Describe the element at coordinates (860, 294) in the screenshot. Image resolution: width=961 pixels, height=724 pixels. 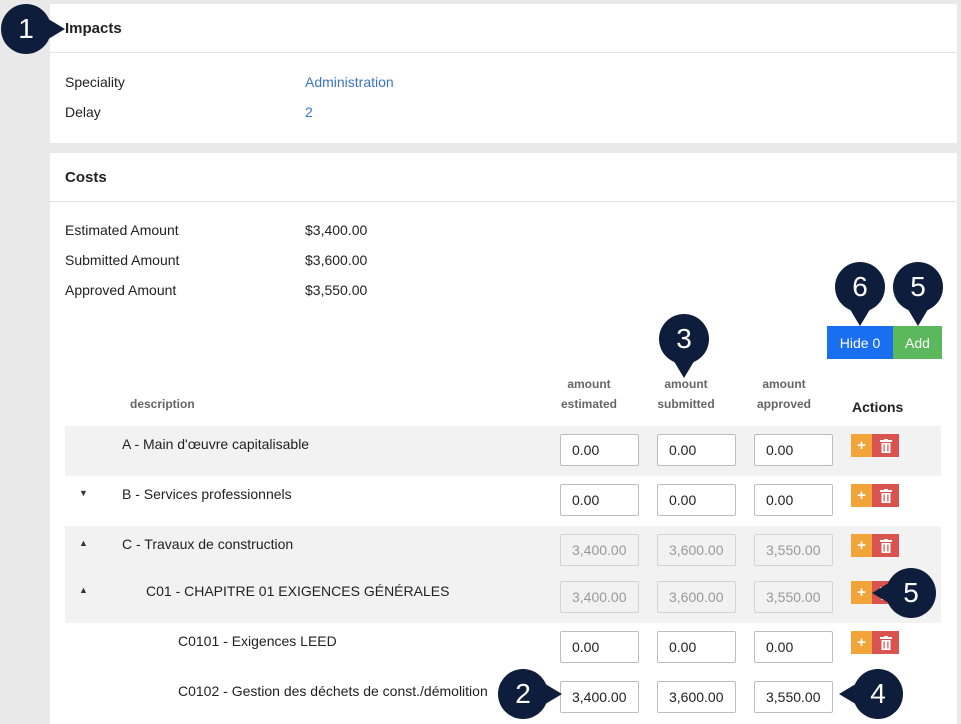
I see `callout-marker: 6` at that location.